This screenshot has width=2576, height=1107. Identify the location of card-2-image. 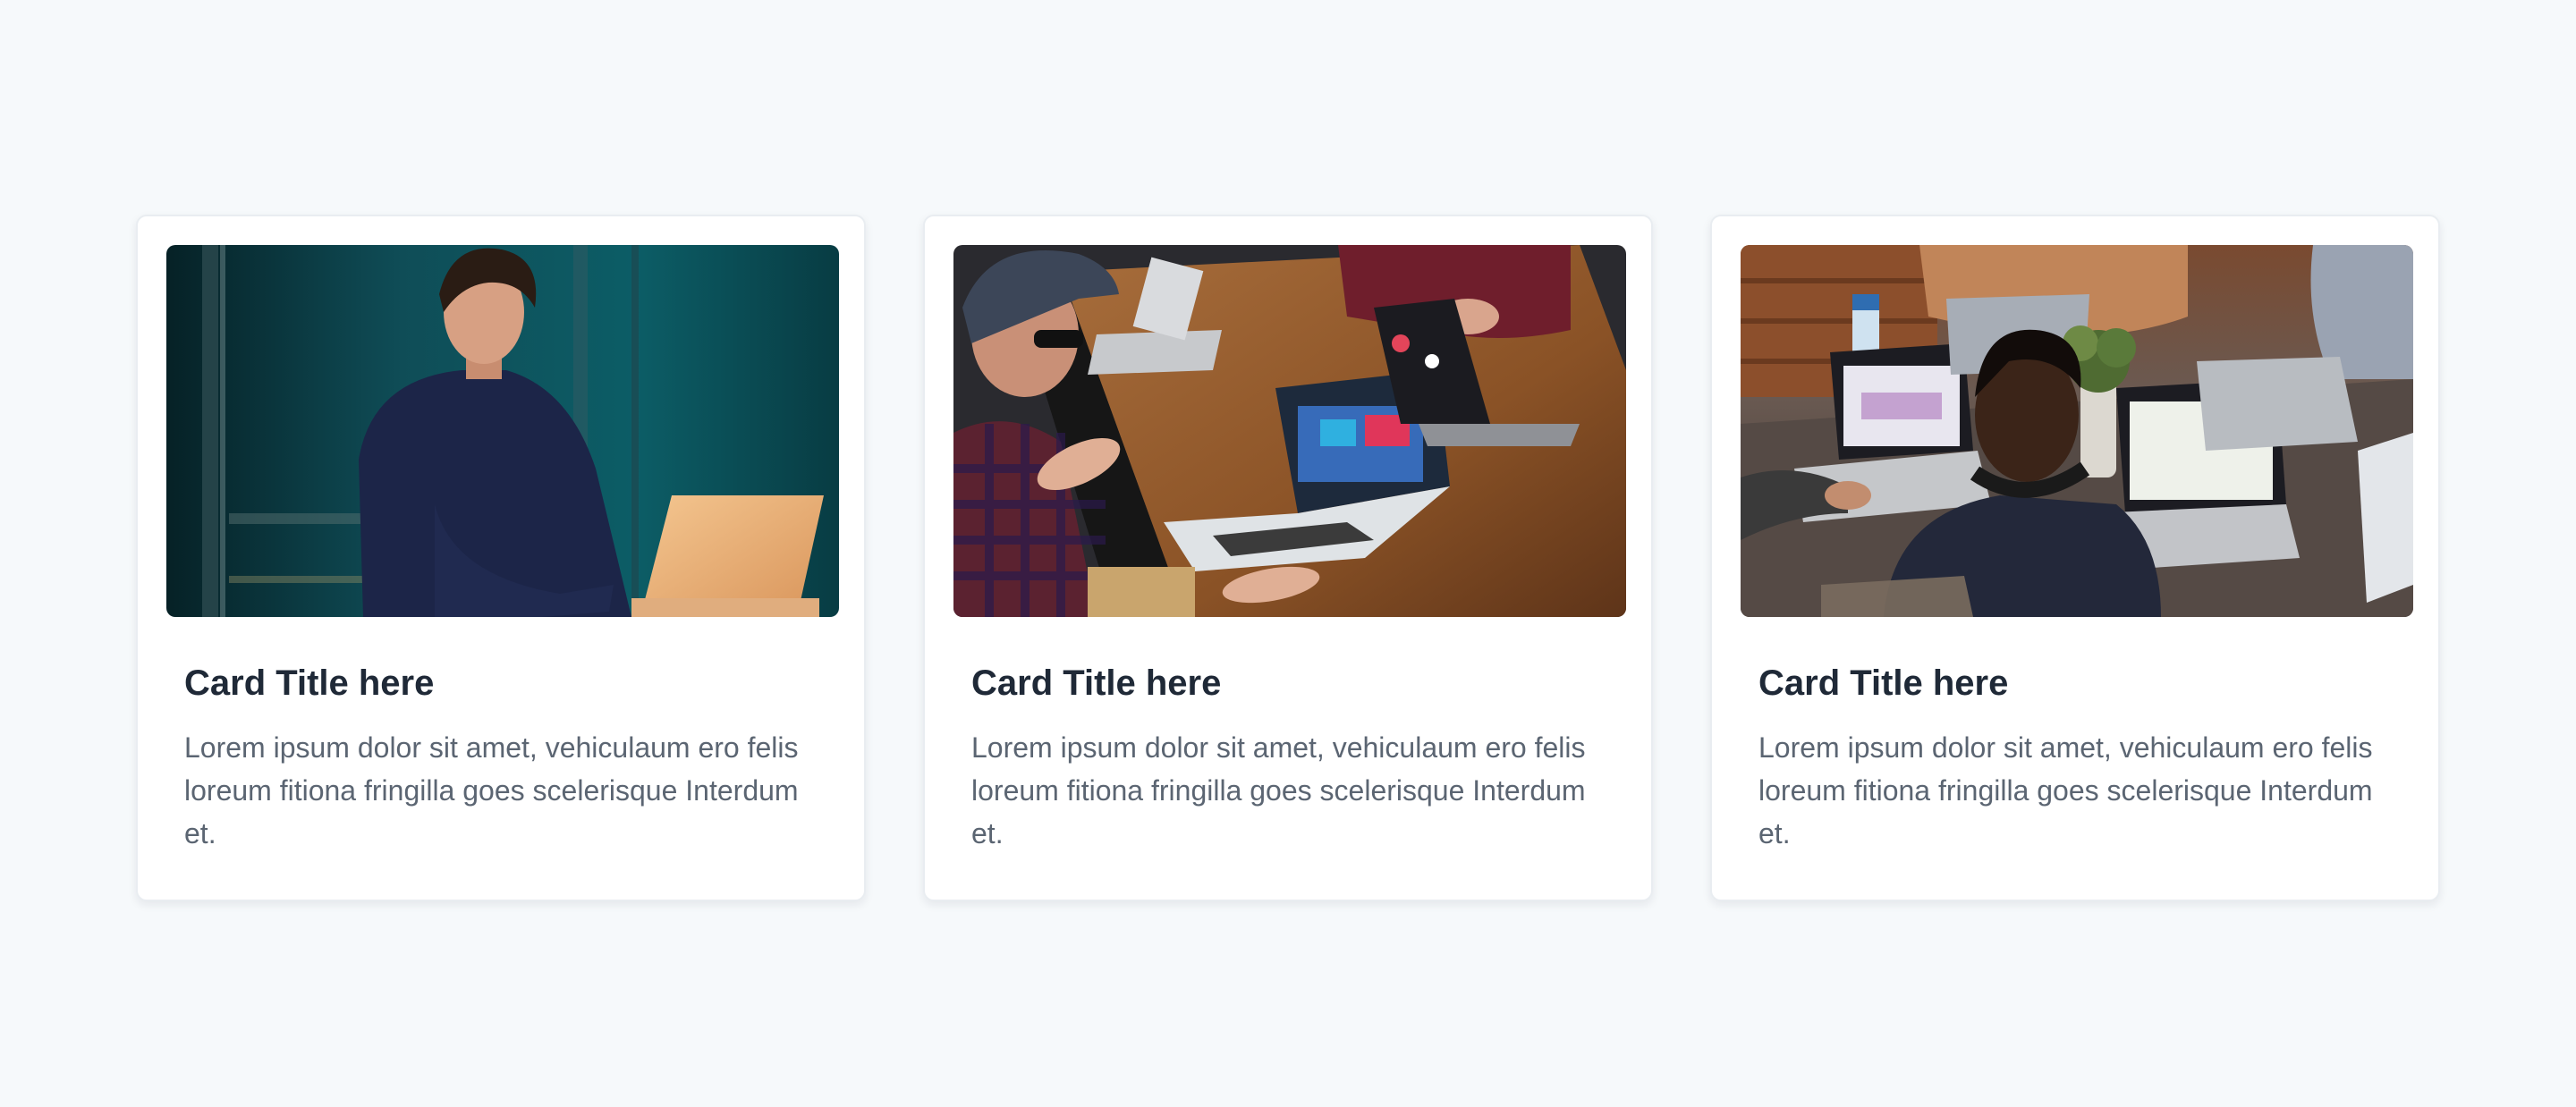
(1289, 431).